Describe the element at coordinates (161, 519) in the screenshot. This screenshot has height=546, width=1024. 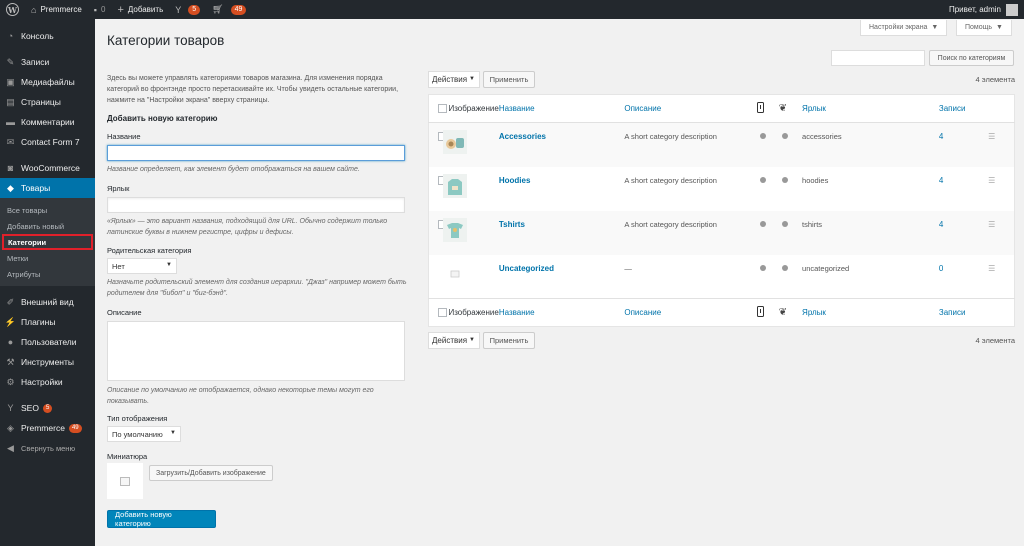
I see `add-category-submit: Добавить новую категорию` at that location.